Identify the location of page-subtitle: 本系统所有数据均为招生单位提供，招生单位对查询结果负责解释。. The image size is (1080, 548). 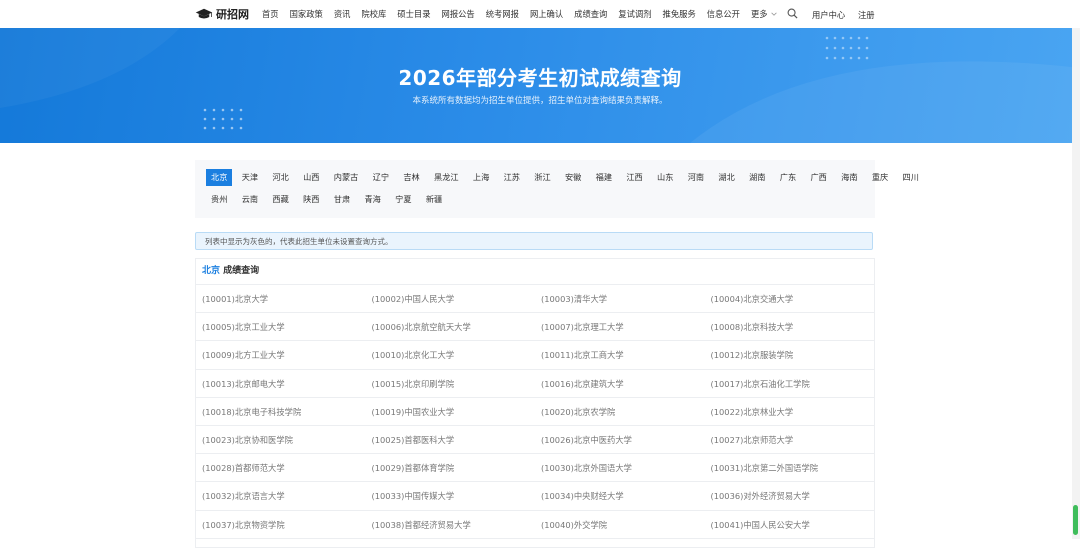
(540, 101).